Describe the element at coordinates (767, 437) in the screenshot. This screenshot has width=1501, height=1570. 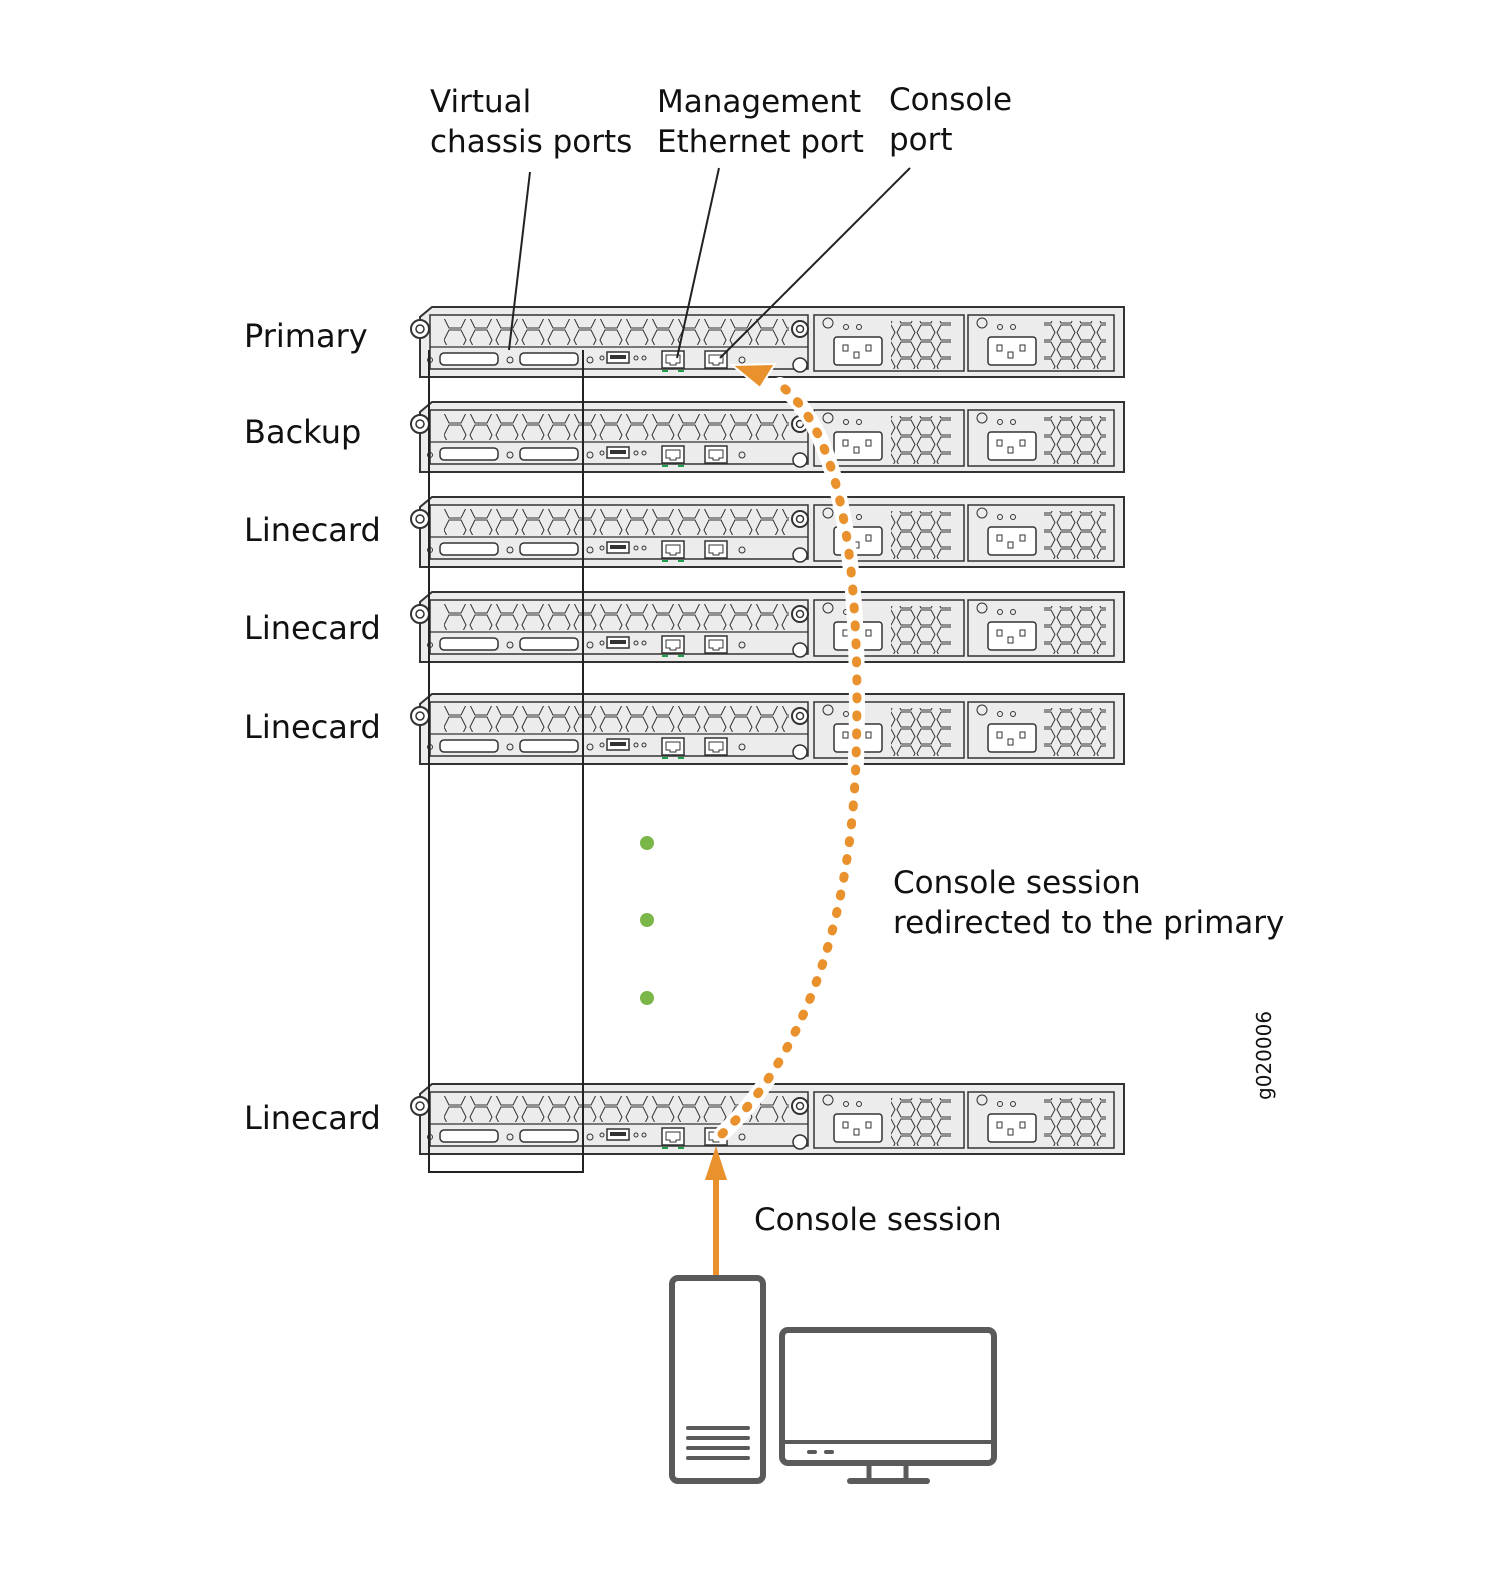
I see `switch-backup` at that location.